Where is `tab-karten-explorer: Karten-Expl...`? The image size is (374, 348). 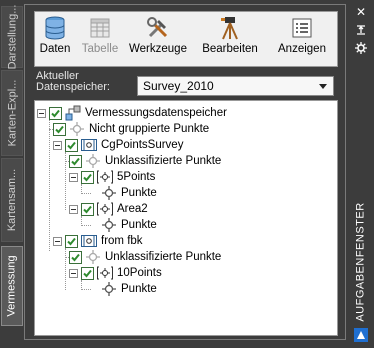
tab-karten-explorer: Karten-Expl... is located at coordinates (12, 113).